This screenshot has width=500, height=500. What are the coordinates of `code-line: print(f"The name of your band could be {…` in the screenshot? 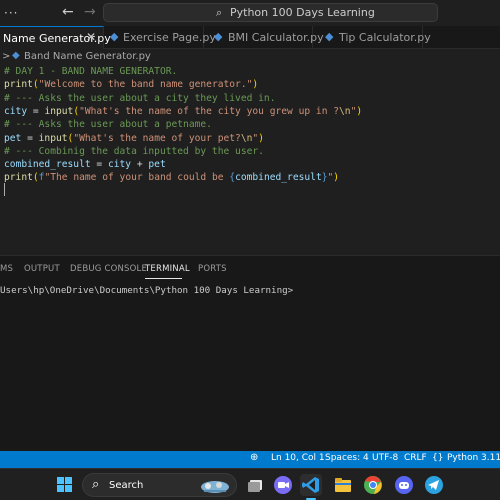 It's located at (171, 177).